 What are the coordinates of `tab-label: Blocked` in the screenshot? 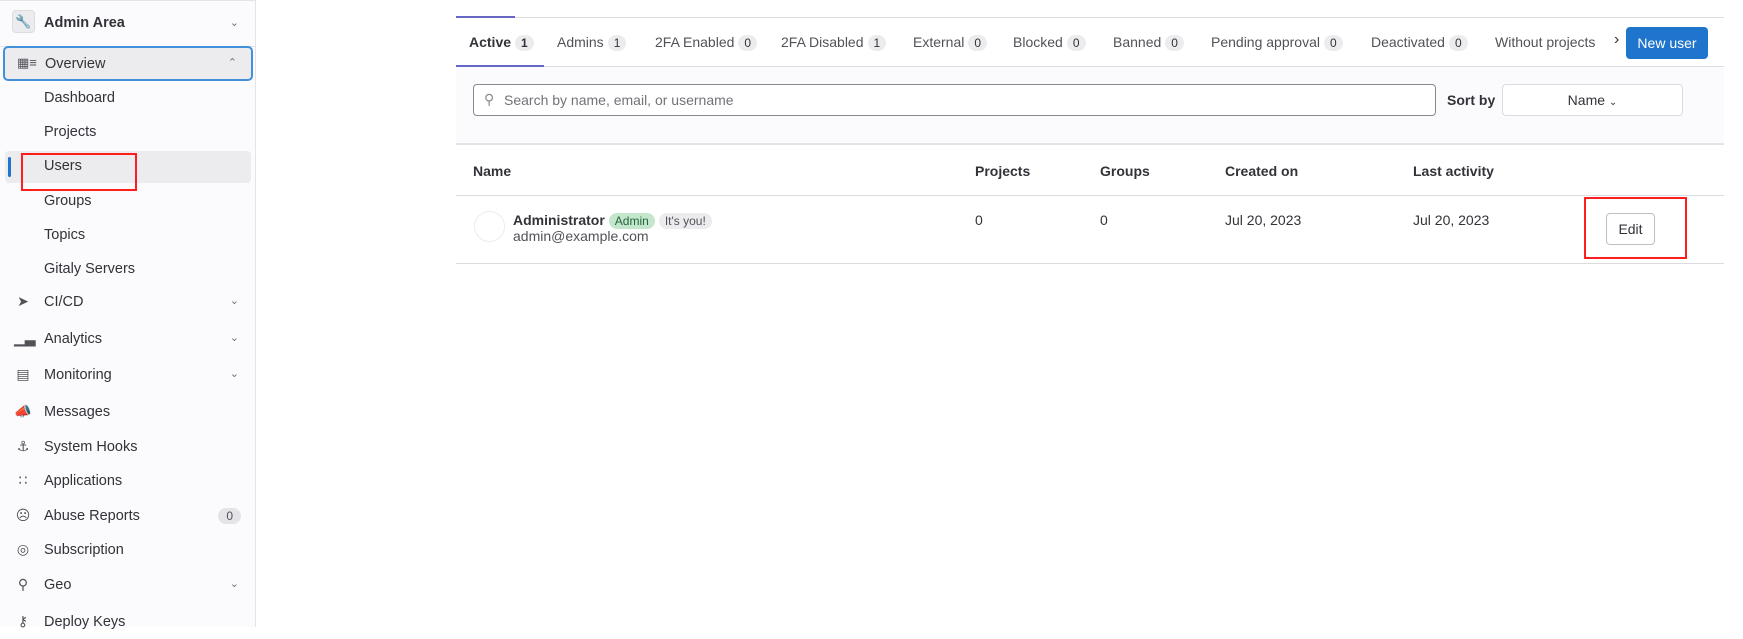 It's located at (1038, 42).